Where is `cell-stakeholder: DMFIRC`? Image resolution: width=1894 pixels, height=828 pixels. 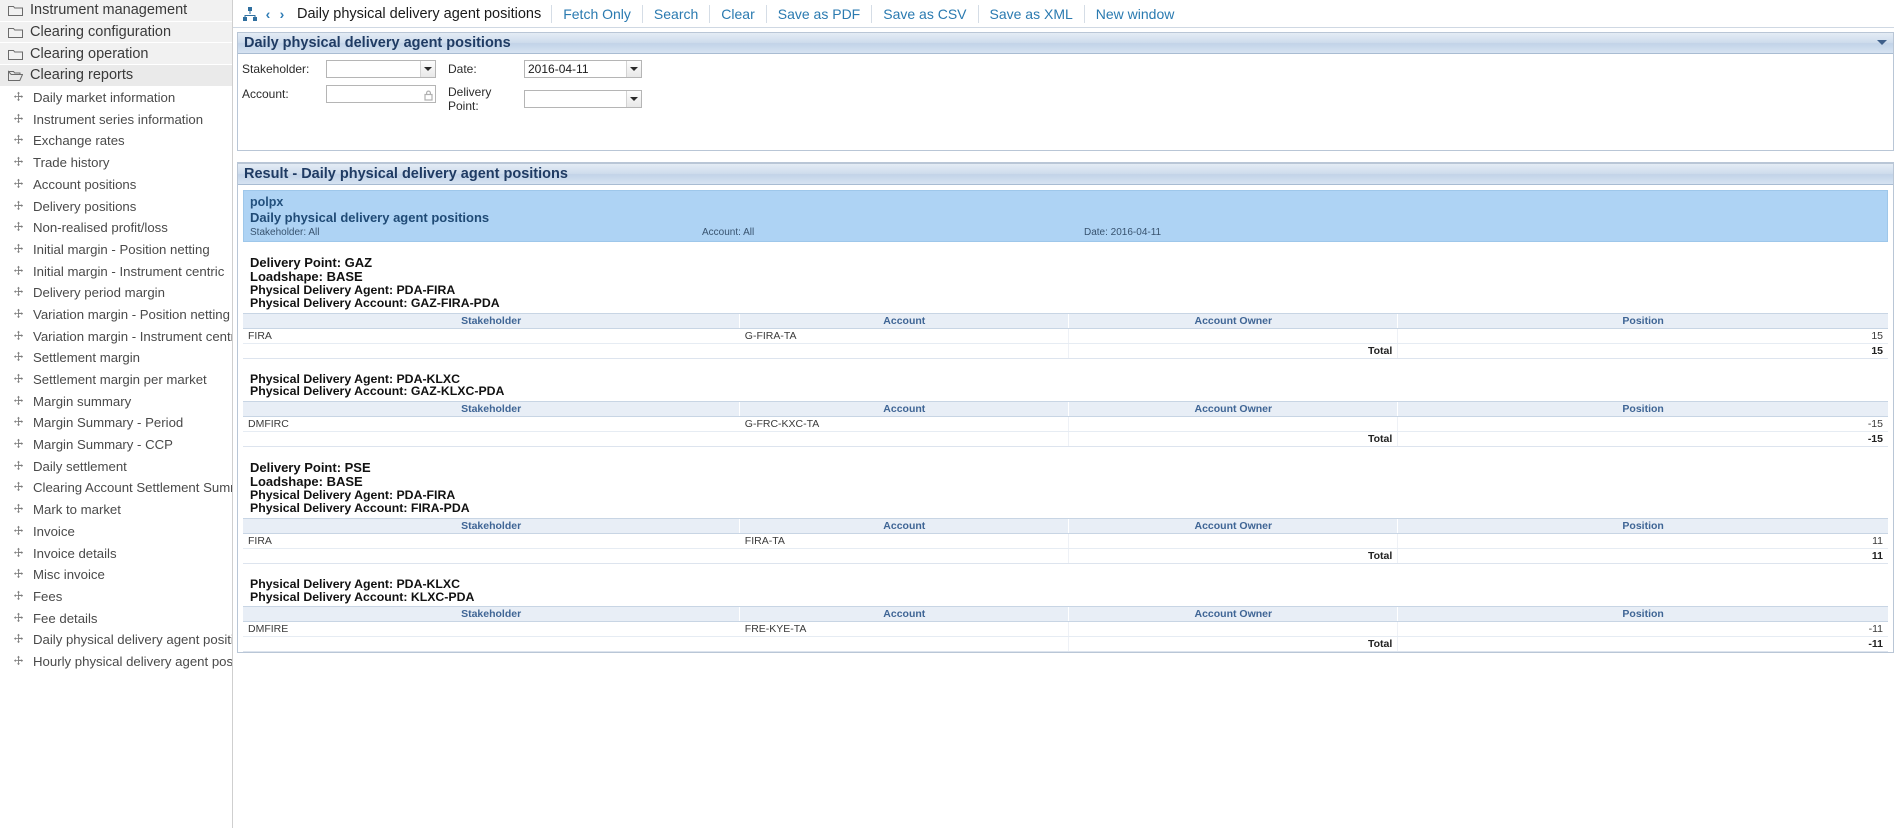
cell-stakeholder: DMFIRC is located at coordinates (491, 424).